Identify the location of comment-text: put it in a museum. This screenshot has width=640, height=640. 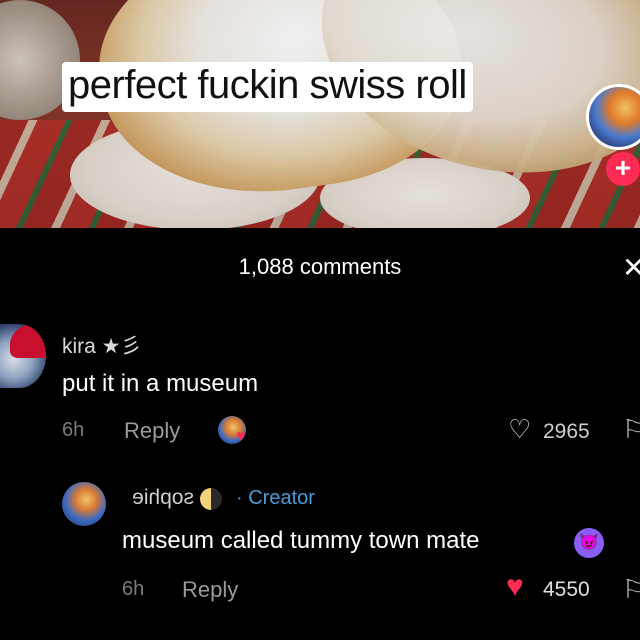
(160, 383).